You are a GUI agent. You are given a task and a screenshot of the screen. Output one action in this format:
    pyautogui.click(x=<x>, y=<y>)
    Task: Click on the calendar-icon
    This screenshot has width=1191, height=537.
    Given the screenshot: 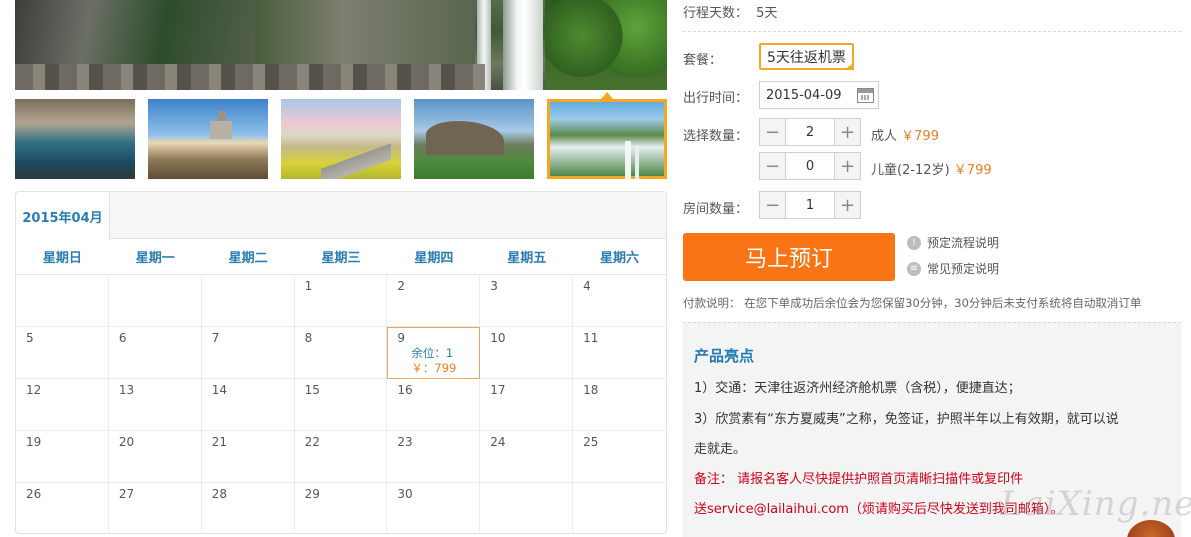 What is the action you would take?
    pyautogui.click(x=865, y=95)
    